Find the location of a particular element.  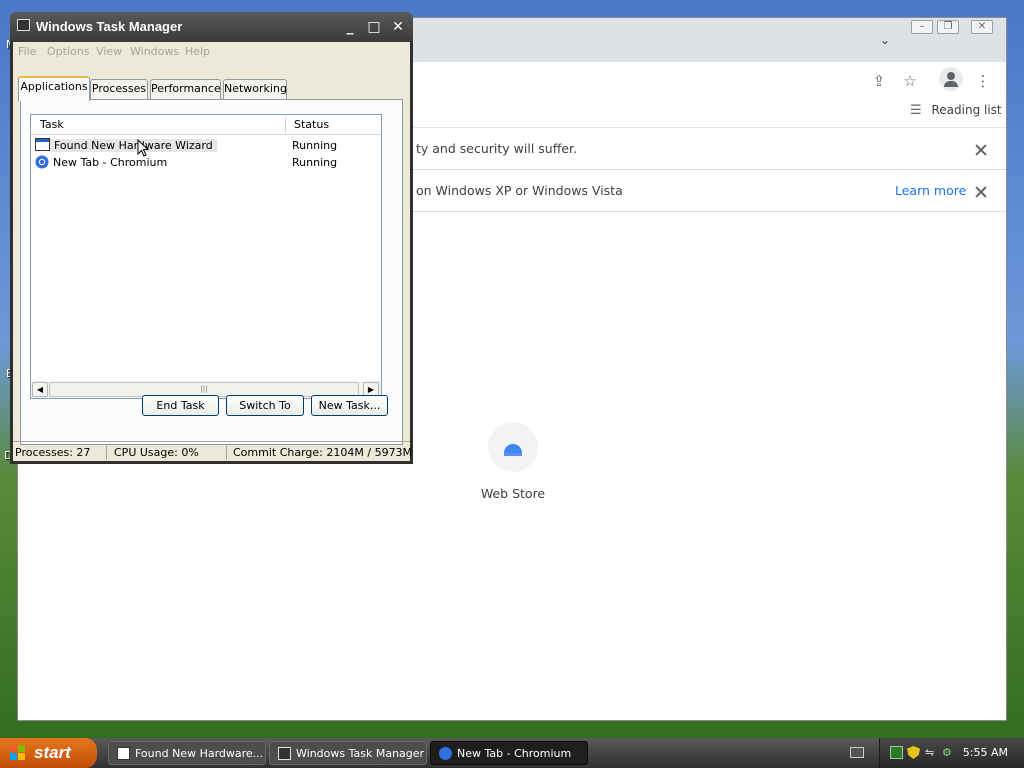

process-count: Processes: 27 is located at coordinates (53, 452).